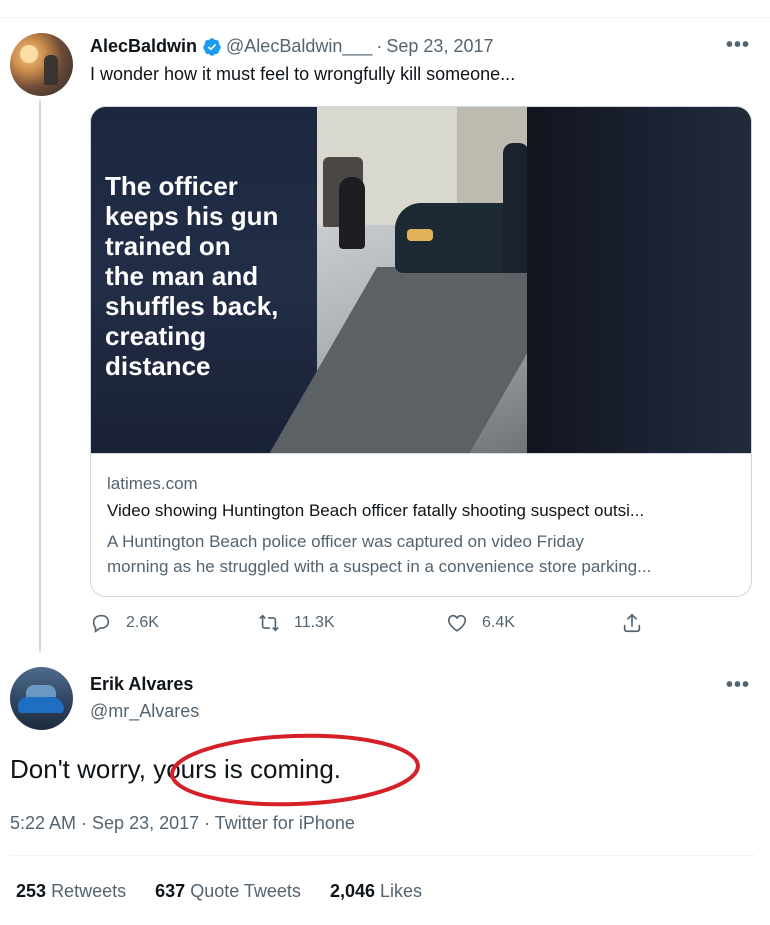  I want to click on handle: @AlecBaldwin___, so click(299, 46).